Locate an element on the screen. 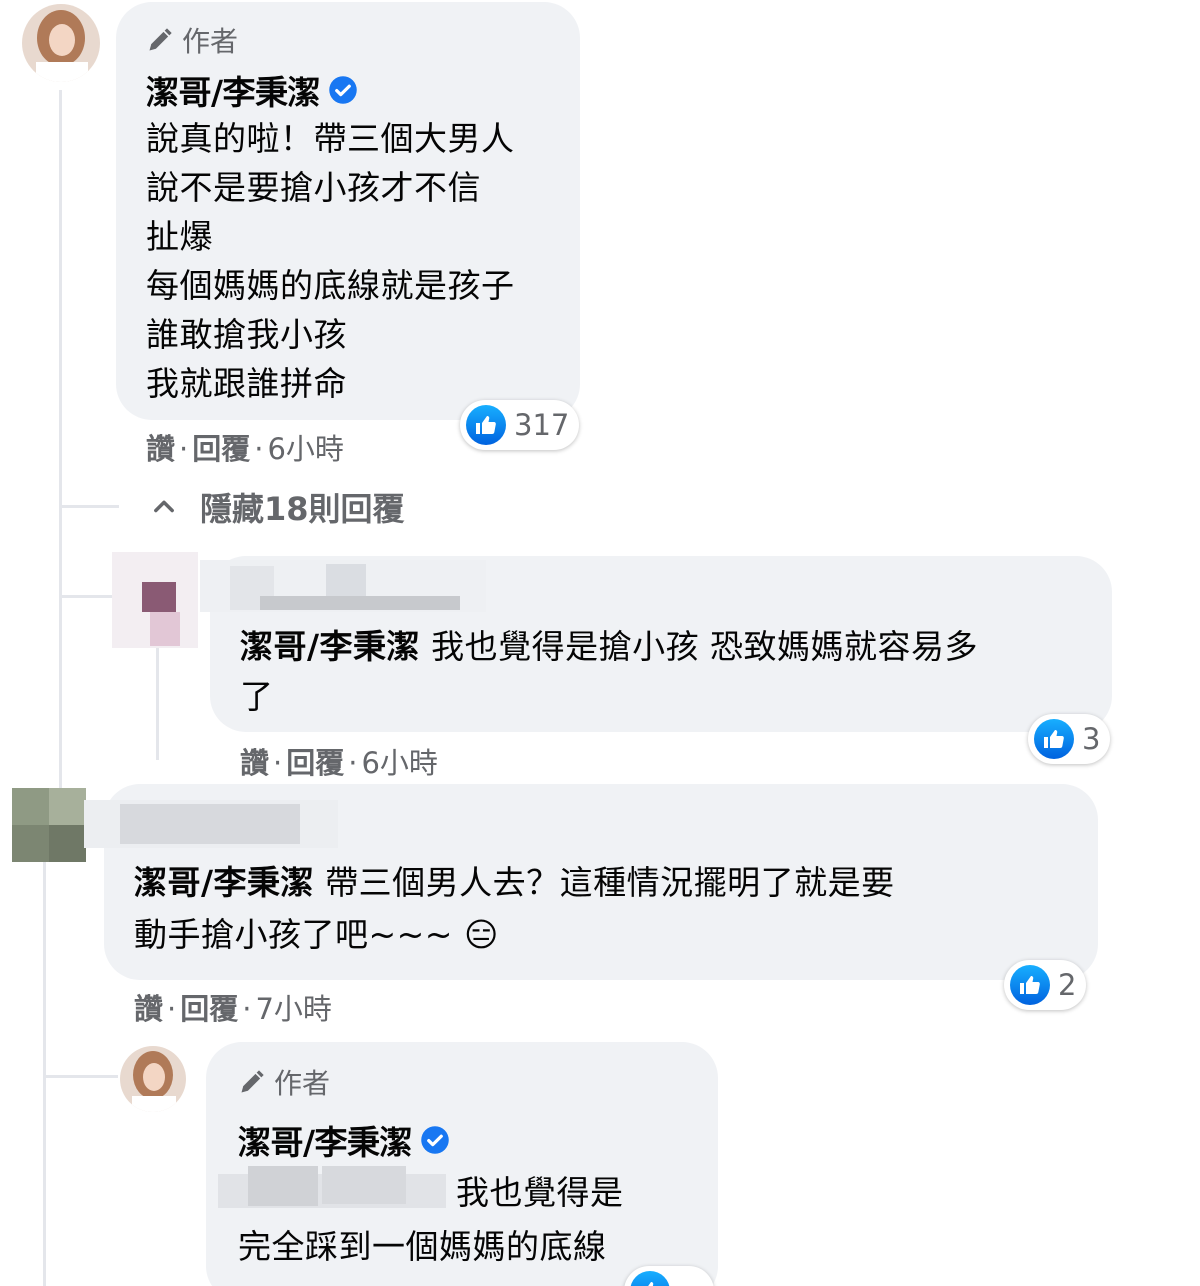 The width and height of the screenshot is (1200, 1286). comment-text: 帶三個男人去？這種情況擺明了就是要 is located at coordinates (610, 882).